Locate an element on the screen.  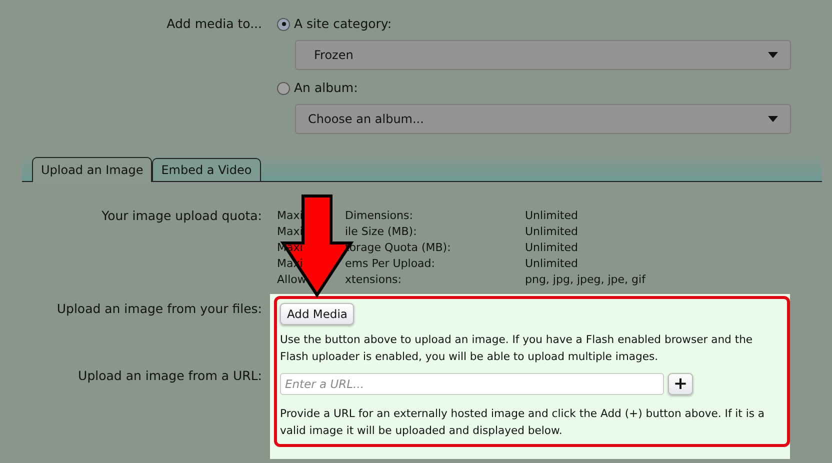
help-text: Provide a URL for an externally hosted image and click the Add (+) button above. If it is a valid image it will be uploaded and displayed below. is located at coordinates (523, 422).